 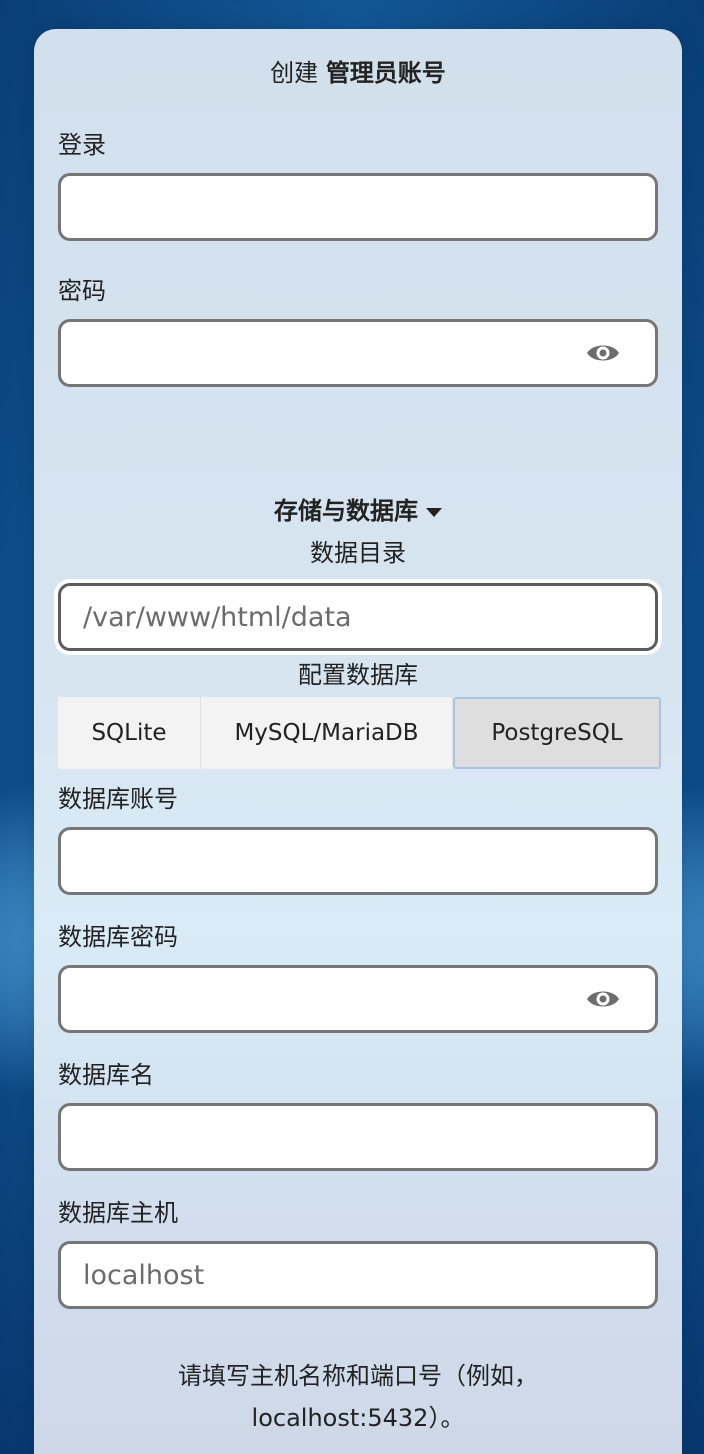 What do you see at coordinates (82, 145) in the screenshot?
I see `login-label: 登录` at bounding box center [82, 145].